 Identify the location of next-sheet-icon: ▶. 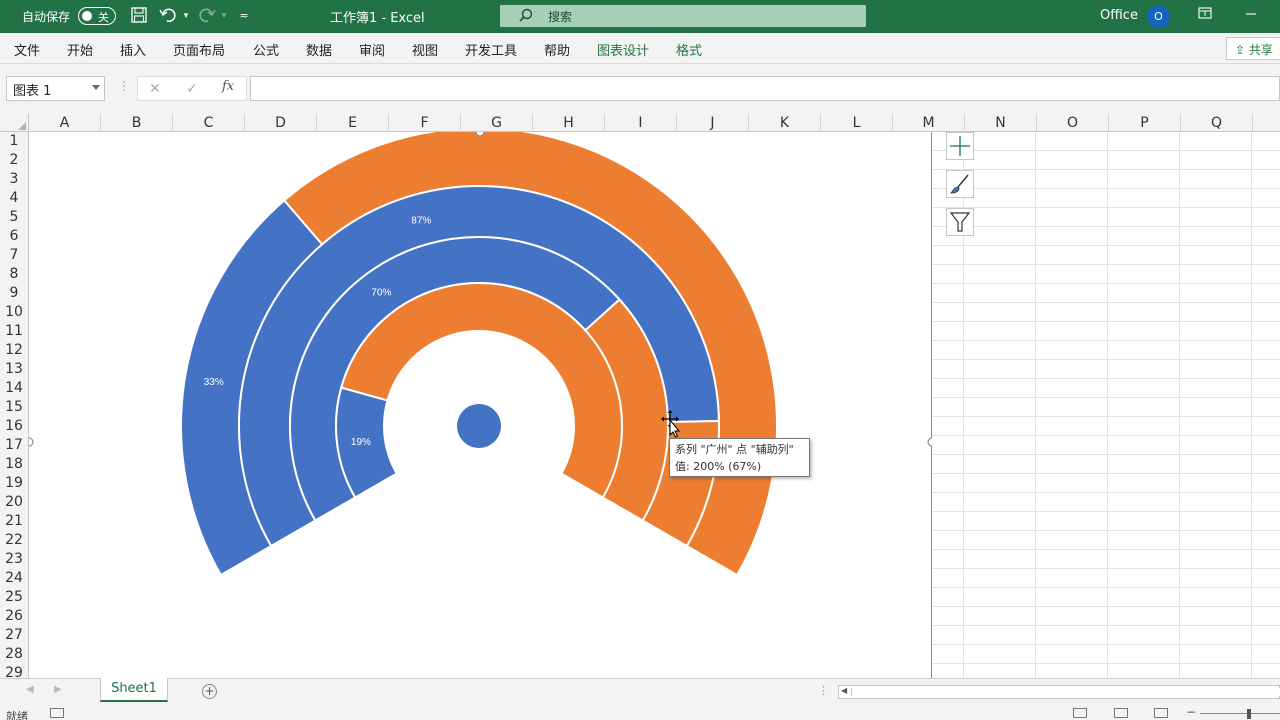
(58, 689).